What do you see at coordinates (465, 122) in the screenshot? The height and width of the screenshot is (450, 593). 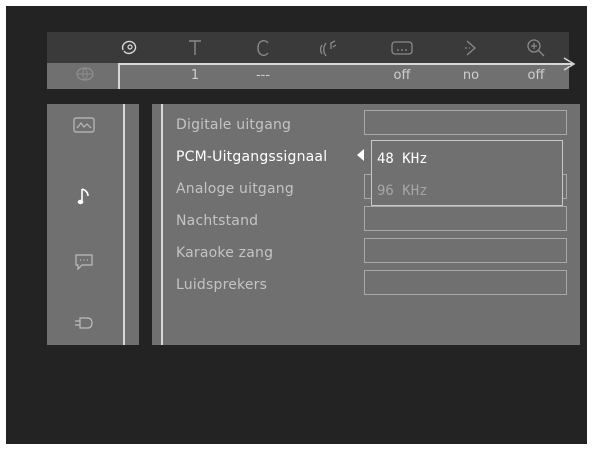 I see `value-box-digital-output` at bounding box center [465, 122].